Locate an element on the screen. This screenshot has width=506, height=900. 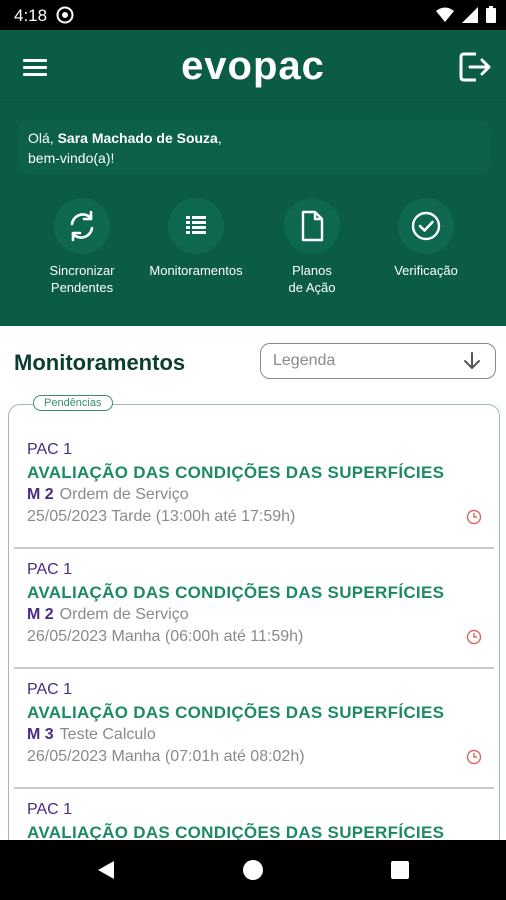
system-nav-bar is located at coordinates (253, 870).